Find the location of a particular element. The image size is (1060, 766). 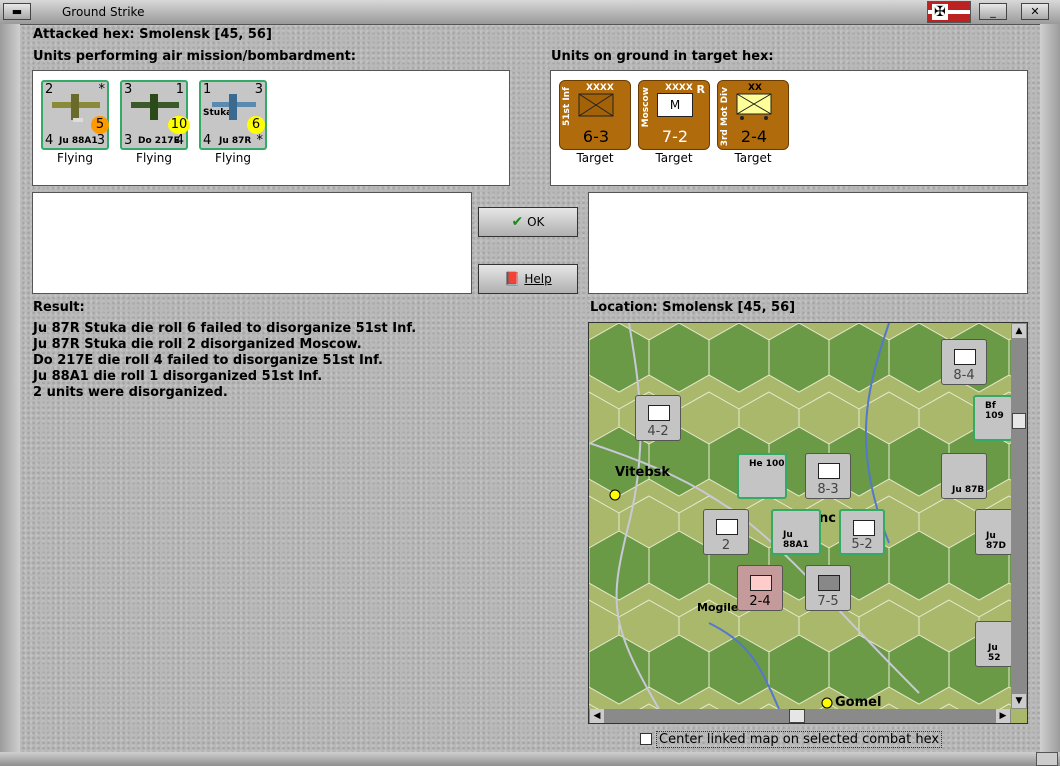

map-air-ju87b: Ju 87B is located at coordinates (964, 476).